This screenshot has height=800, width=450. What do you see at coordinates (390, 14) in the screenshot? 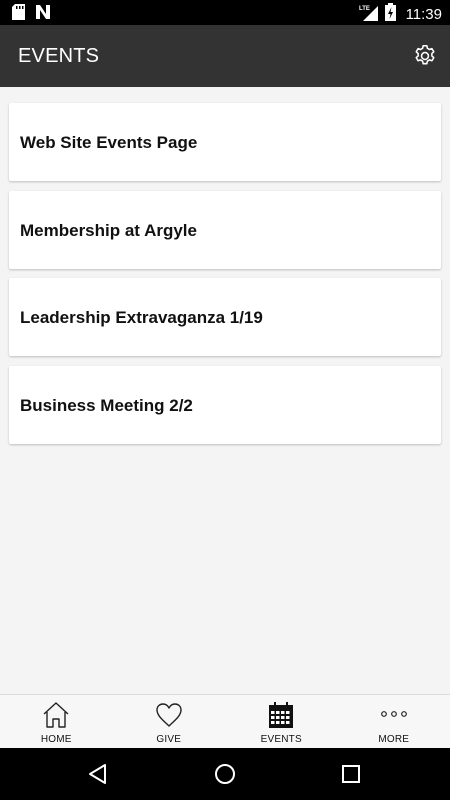
I see `battery-charging-icon` at bounding box center [390, 14].